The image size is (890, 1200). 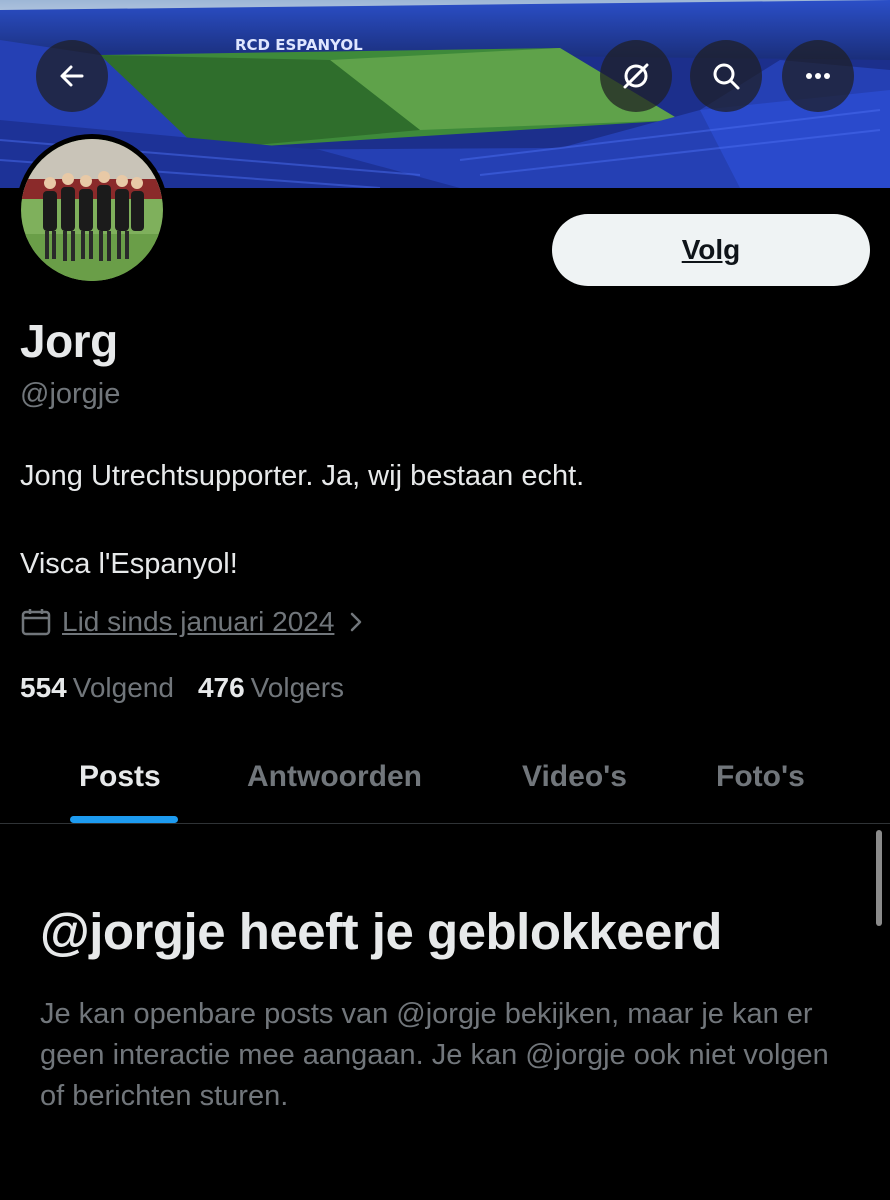 I want to click on search-icon, so click(x=726, y=76).